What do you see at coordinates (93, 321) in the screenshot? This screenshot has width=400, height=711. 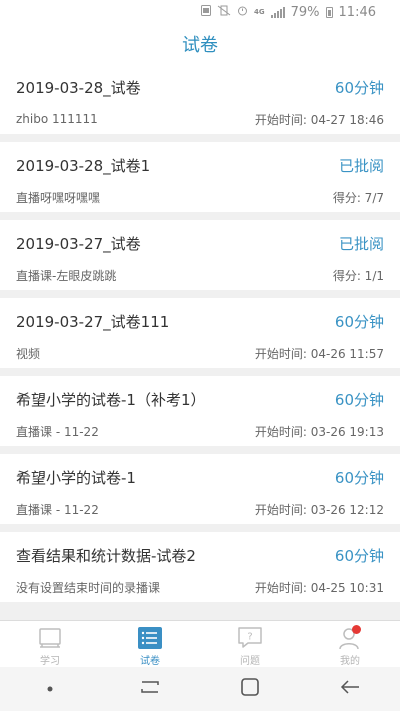 I see `exam-name: 2019-03-27_试卷111` at bounding box center [93, 321].